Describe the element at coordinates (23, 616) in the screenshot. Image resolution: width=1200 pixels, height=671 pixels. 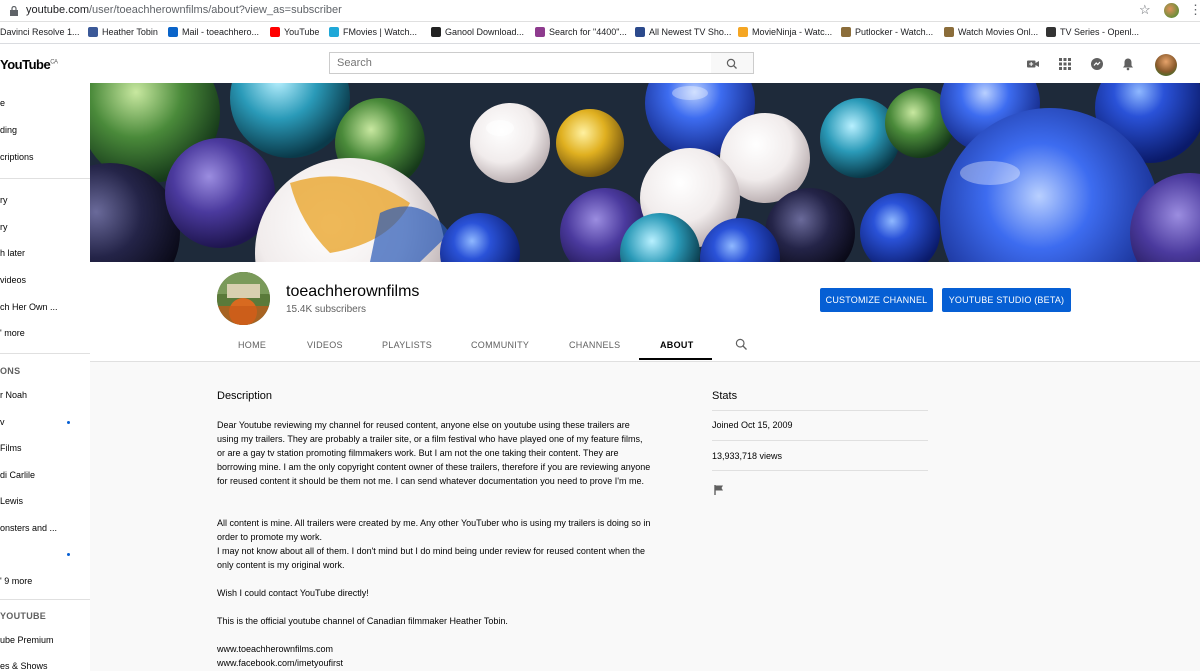
I see `sidebar-section-heading: YOUTUBE` at that location.